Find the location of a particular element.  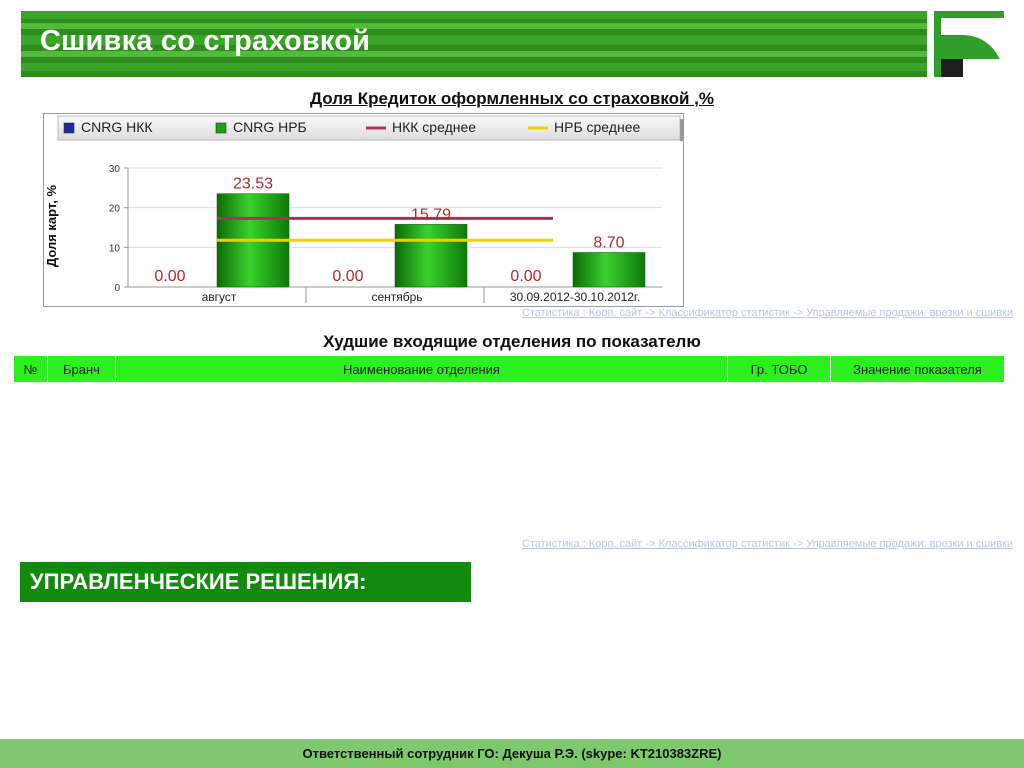

column-header-indicator-value: Значение показателя is located at coordinates (917, 369).